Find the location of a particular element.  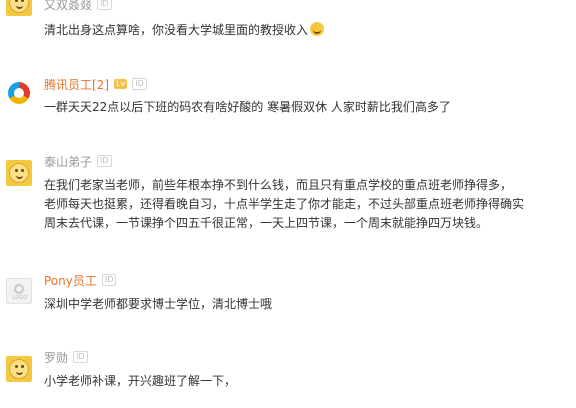

level-badge: Lv is located at coordinates (121, 84).